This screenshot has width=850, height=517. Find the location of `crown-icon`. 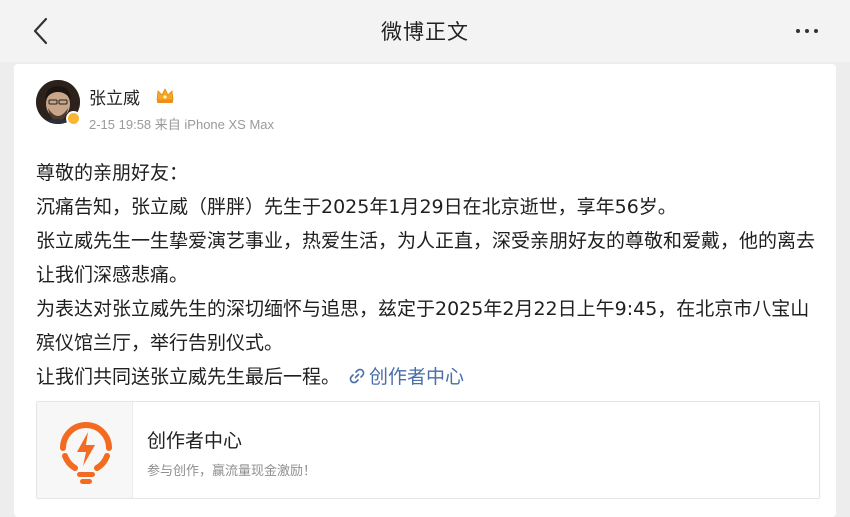

crown-icon is located at coordinates (165, 95).